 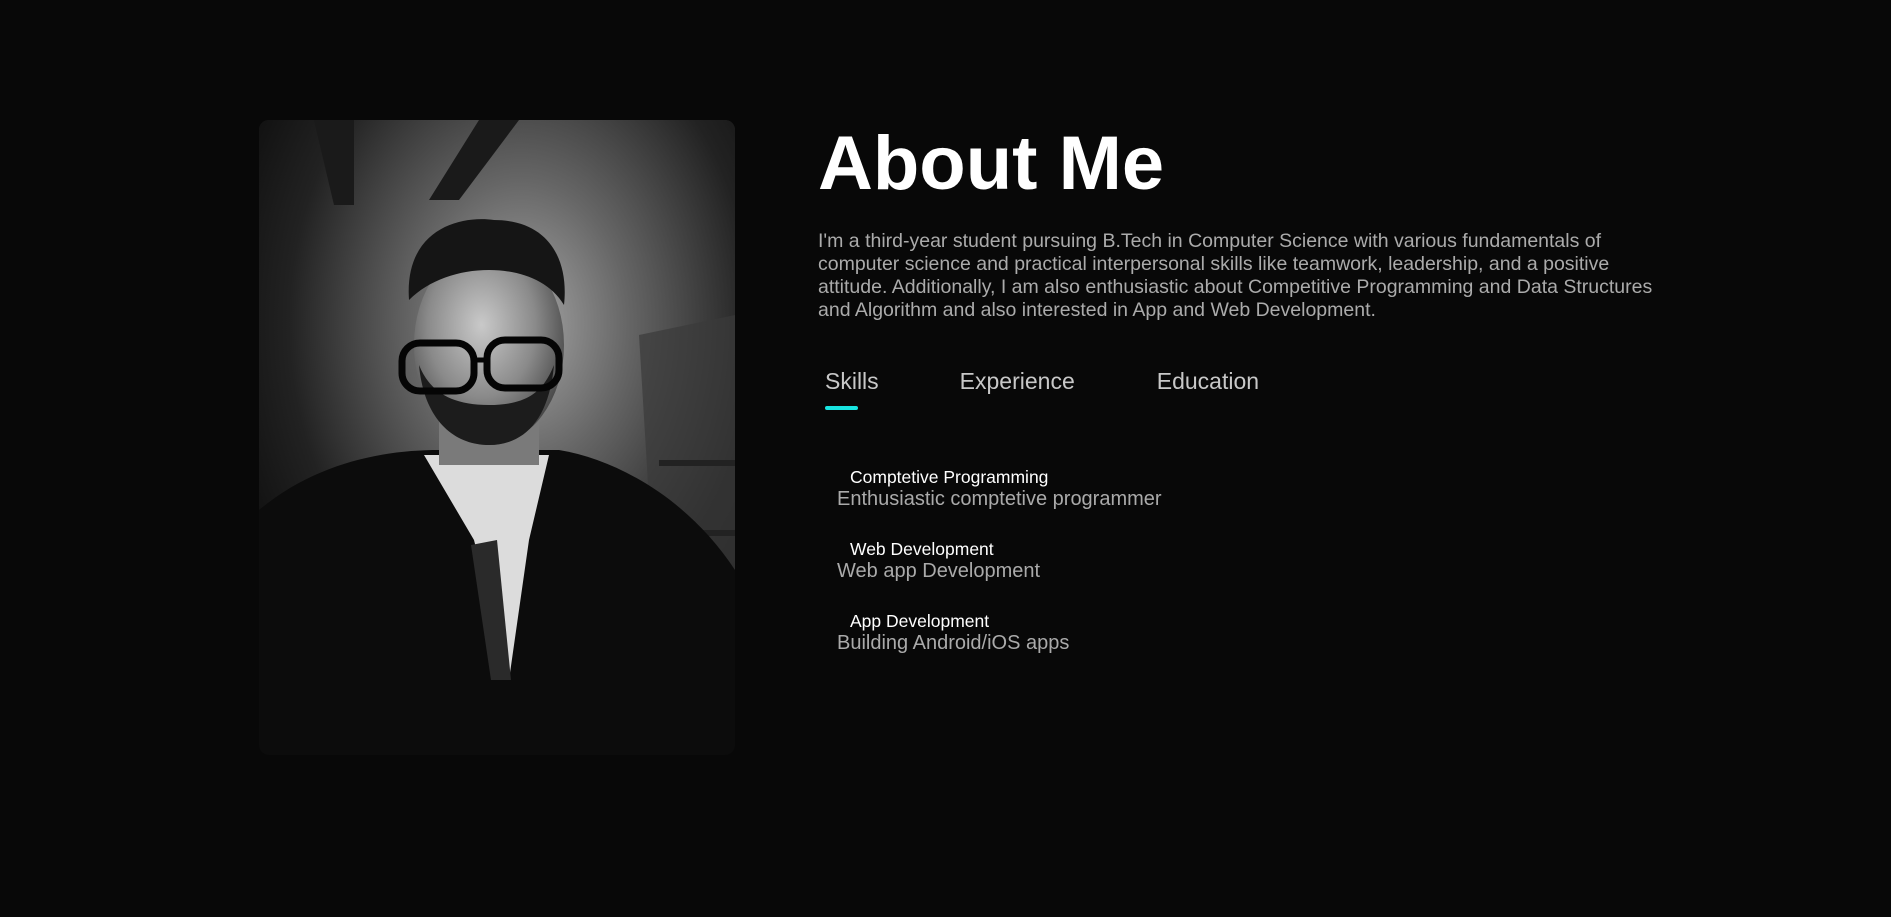 What do you see at coordinates (949, 477) in the screenshot?
I see `skill-name: Comptetive Programming` at bounding box center [949, 477].